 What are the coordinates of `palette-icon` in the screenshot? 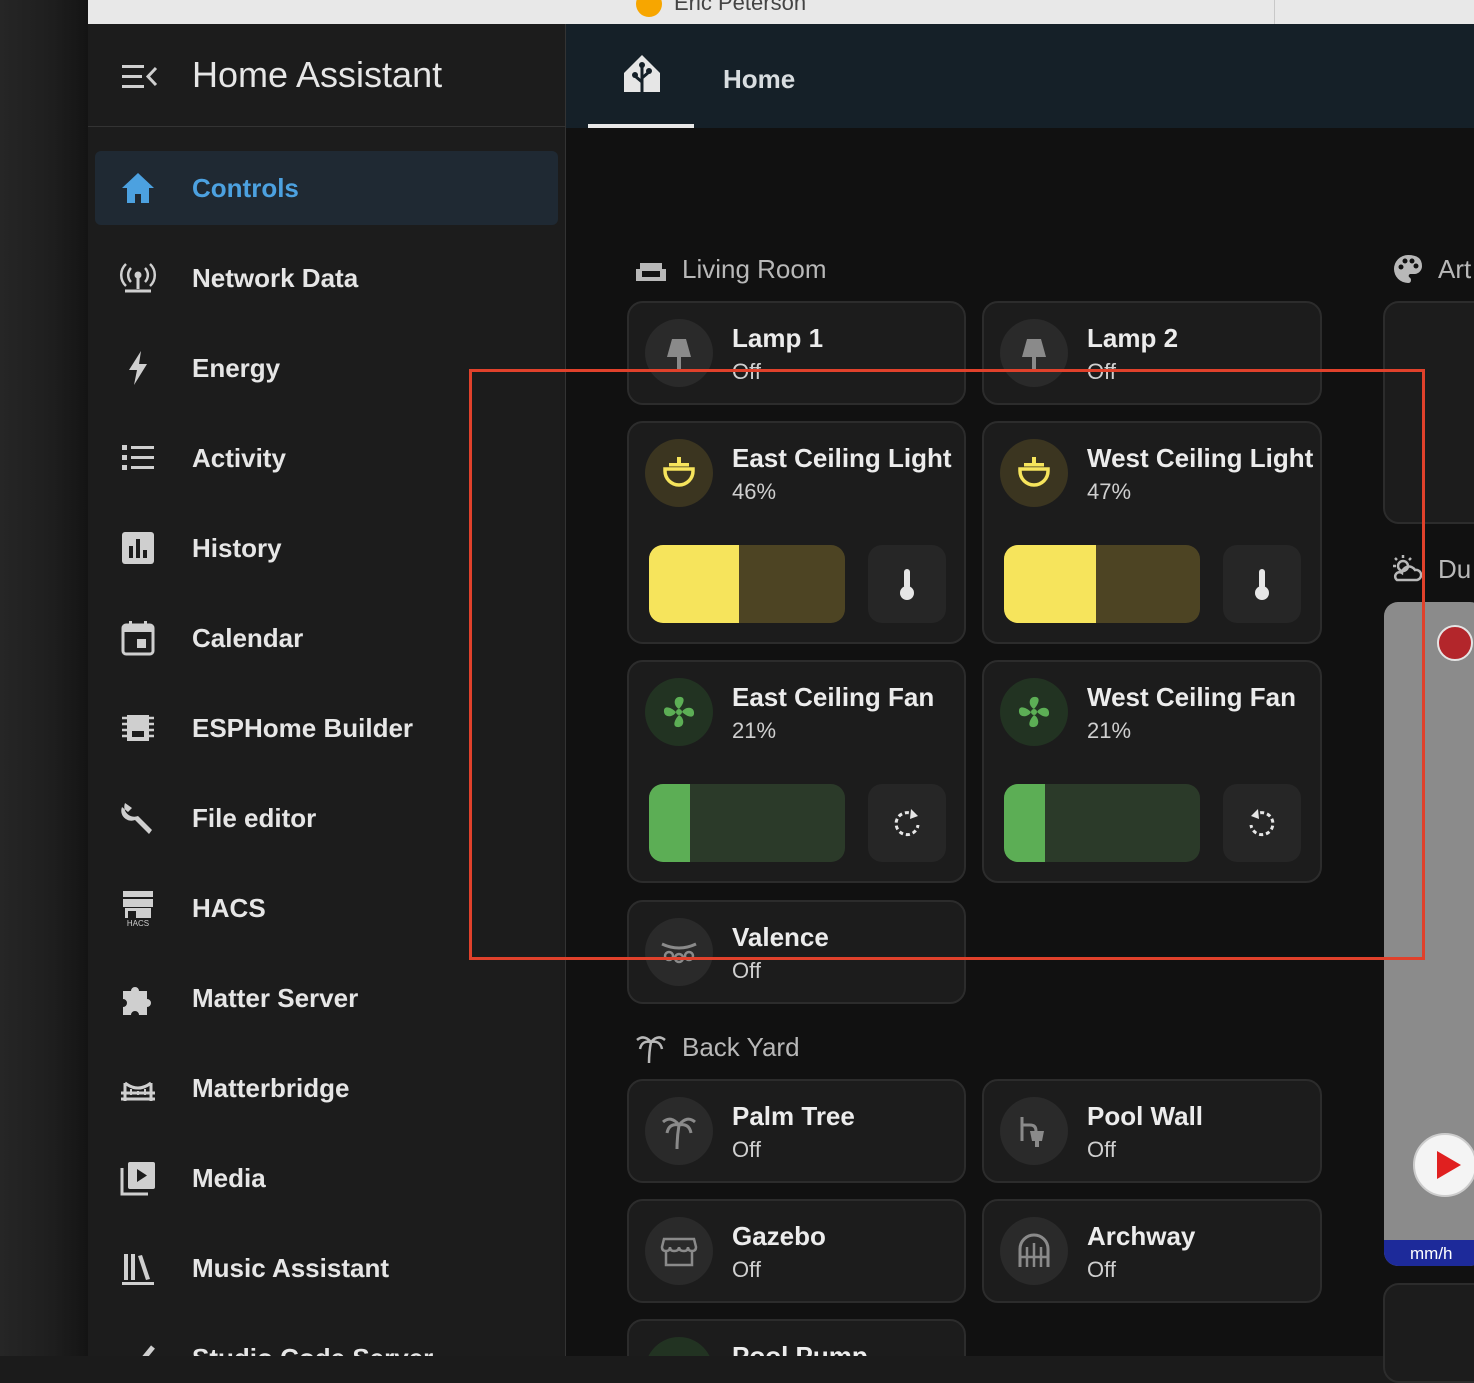 It's located at (1408, 269).